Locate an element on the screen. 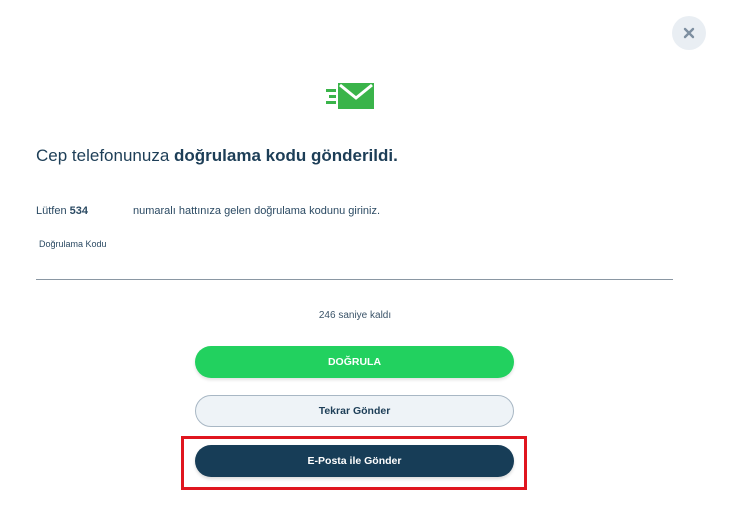 This screenshot has height=512, width=733. close-icon is located at coordinates (689, 33).